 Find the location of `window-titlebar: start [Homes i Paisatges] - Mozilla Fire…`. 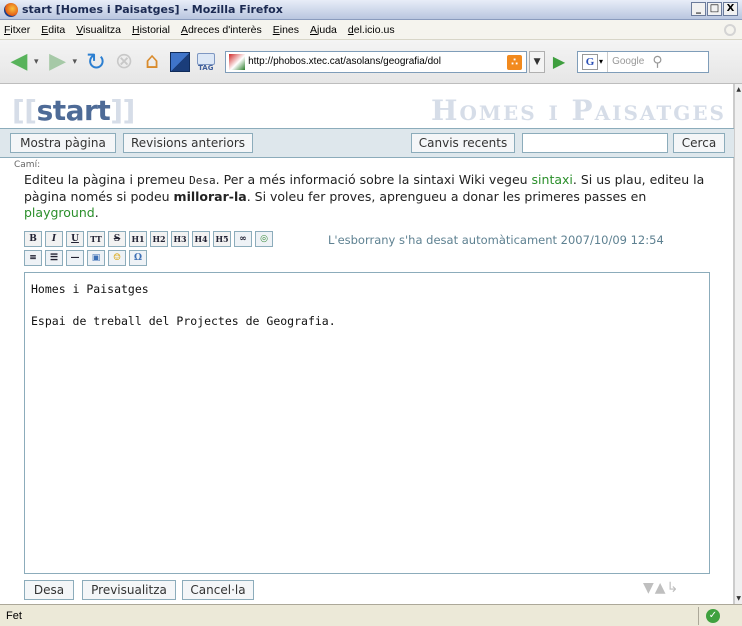

window-titlebar: start [Homes i Paisatges] - Mozilla Fire… is located at coordinates (371, 10).